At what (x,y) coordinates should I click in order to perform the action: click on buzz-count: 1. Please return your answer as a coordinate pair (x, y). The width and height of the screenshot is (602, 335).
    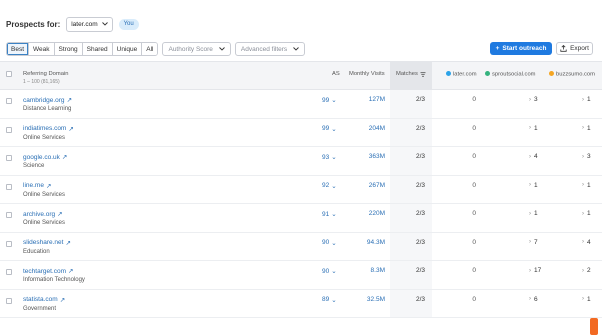
    Looking at the image, I should click on (589, 299).